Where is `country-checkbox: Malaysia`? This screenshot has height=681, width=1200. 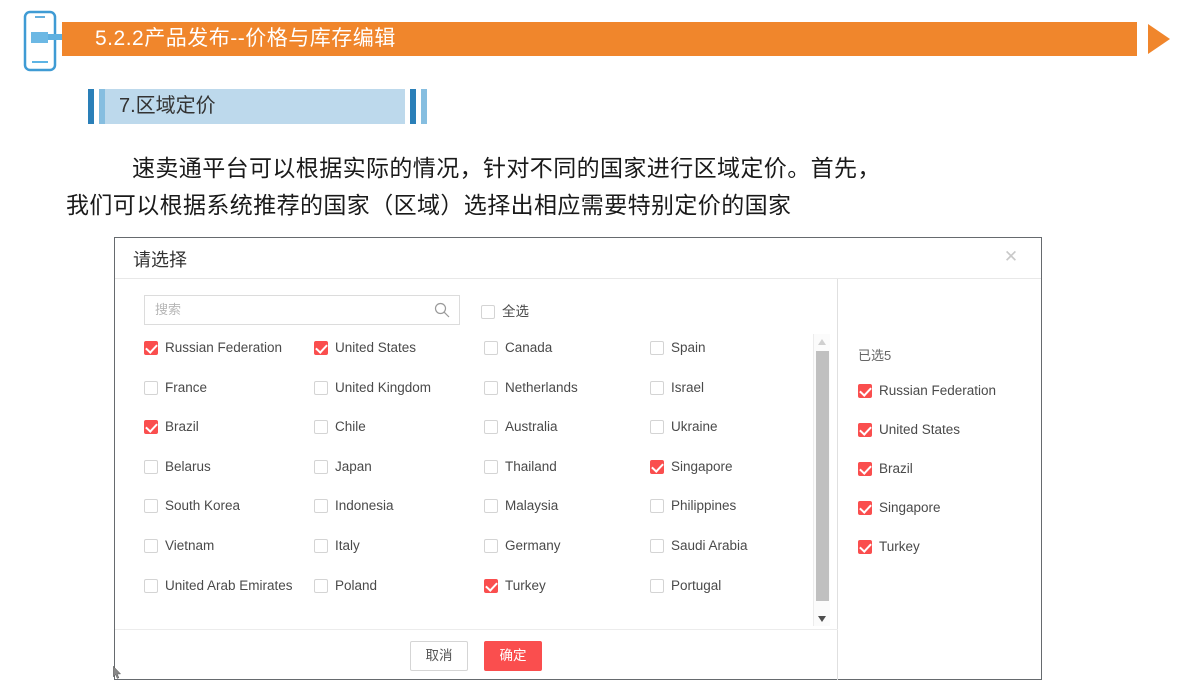 country-checkbox: Malaysia is located at coordinates (521, 506).